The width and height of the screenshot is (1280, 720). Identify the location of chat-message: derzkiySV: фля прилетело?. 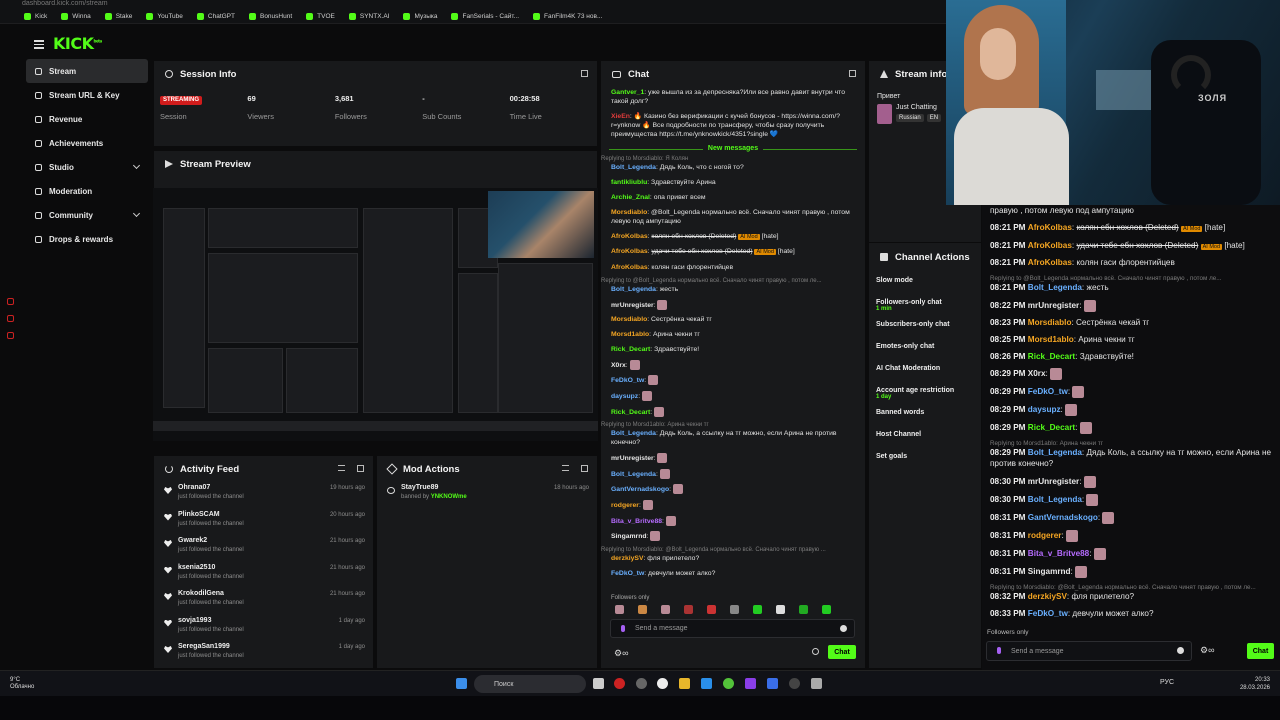
(733, 558).